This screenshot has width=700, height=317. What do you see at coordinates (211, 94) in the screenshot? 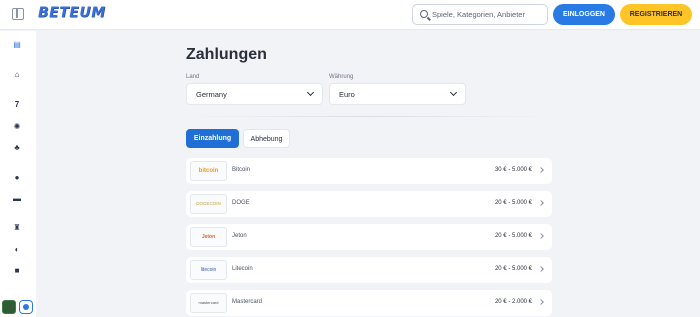
I see `country-value: Germany` at bounding box center [211, 94].